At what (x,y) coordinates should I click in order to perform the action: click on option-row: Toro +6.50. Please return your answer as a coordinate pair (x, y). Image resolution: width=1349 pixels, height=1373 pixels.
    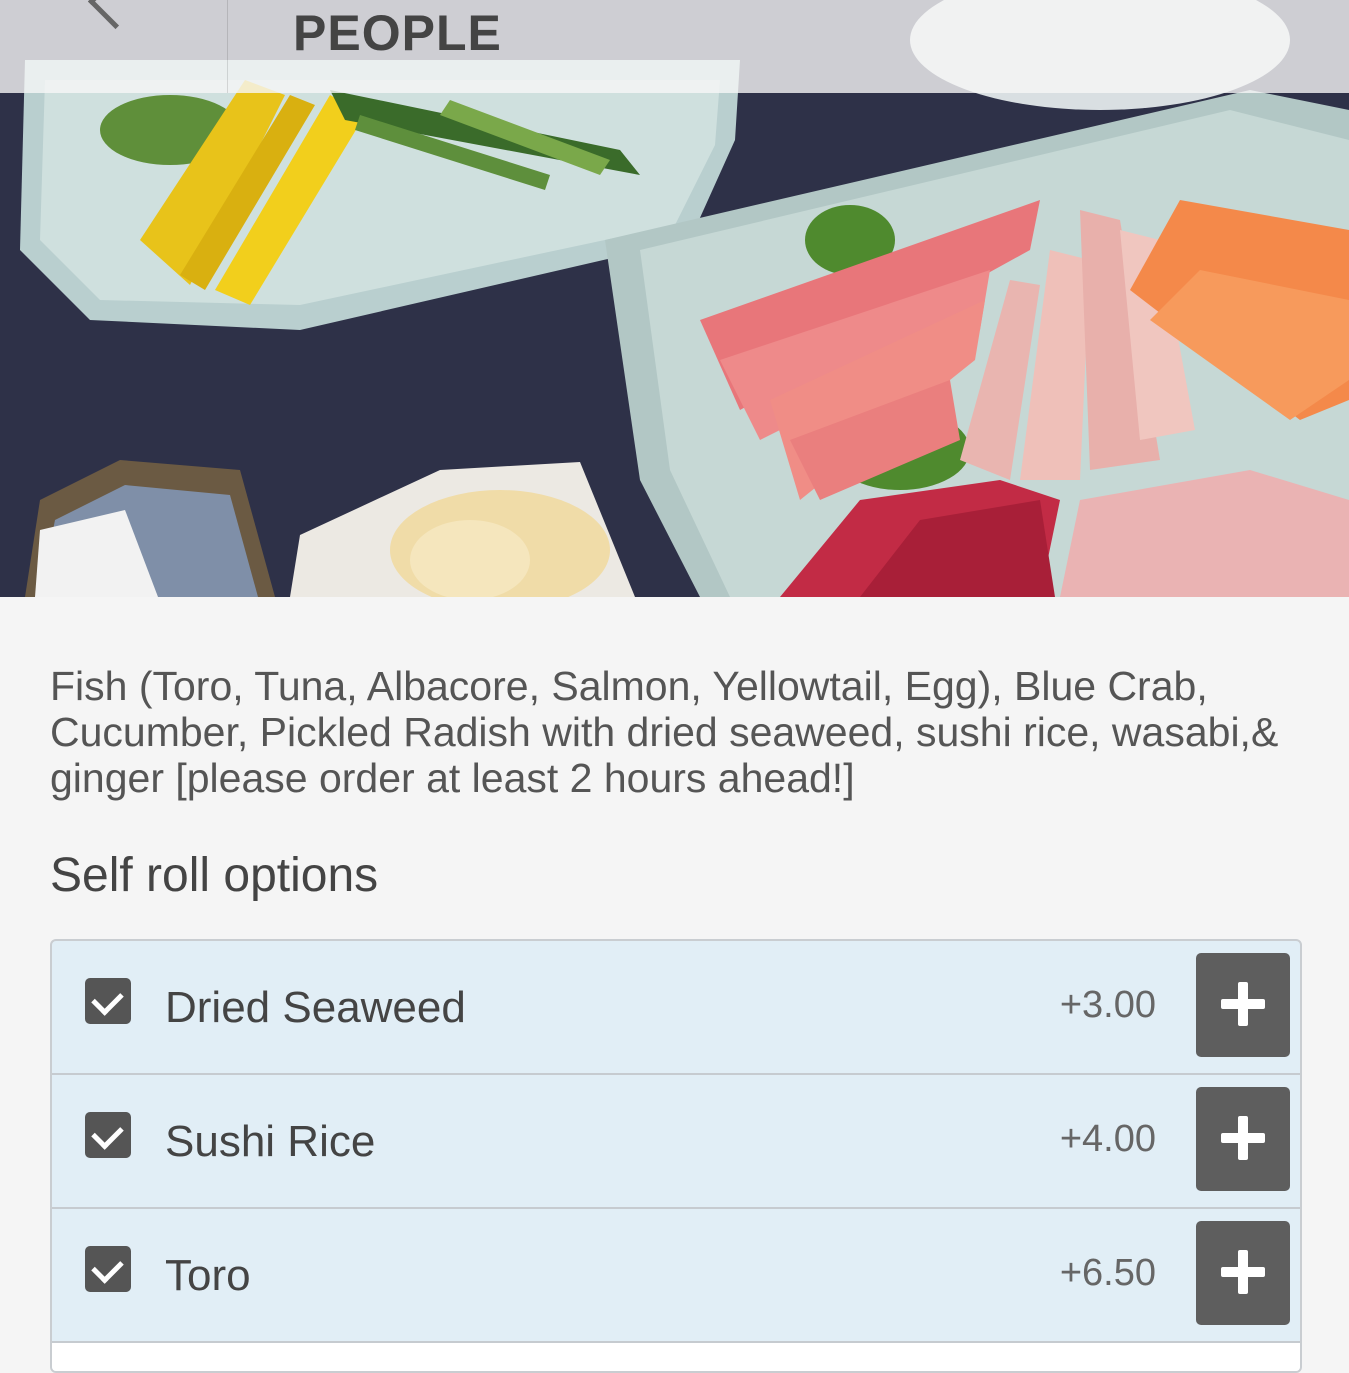
    Looking at the image, I should click on (676, 1276).